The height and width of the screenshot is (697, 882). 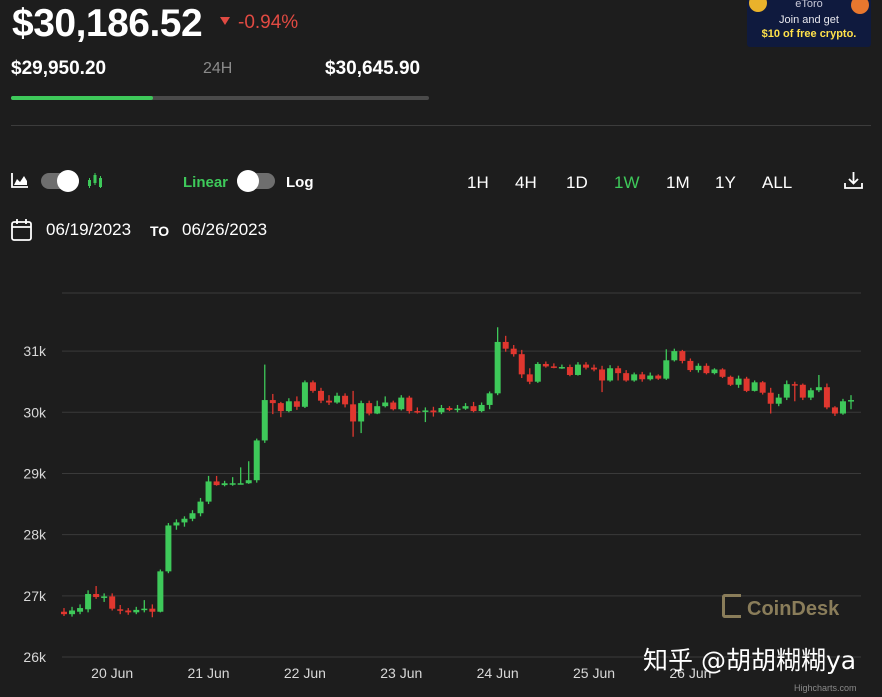 What do you see at coordinates (112, 673) in the screenshot?
I see `x-tick-label: 20 Jun` at bounding box center [112, 673].